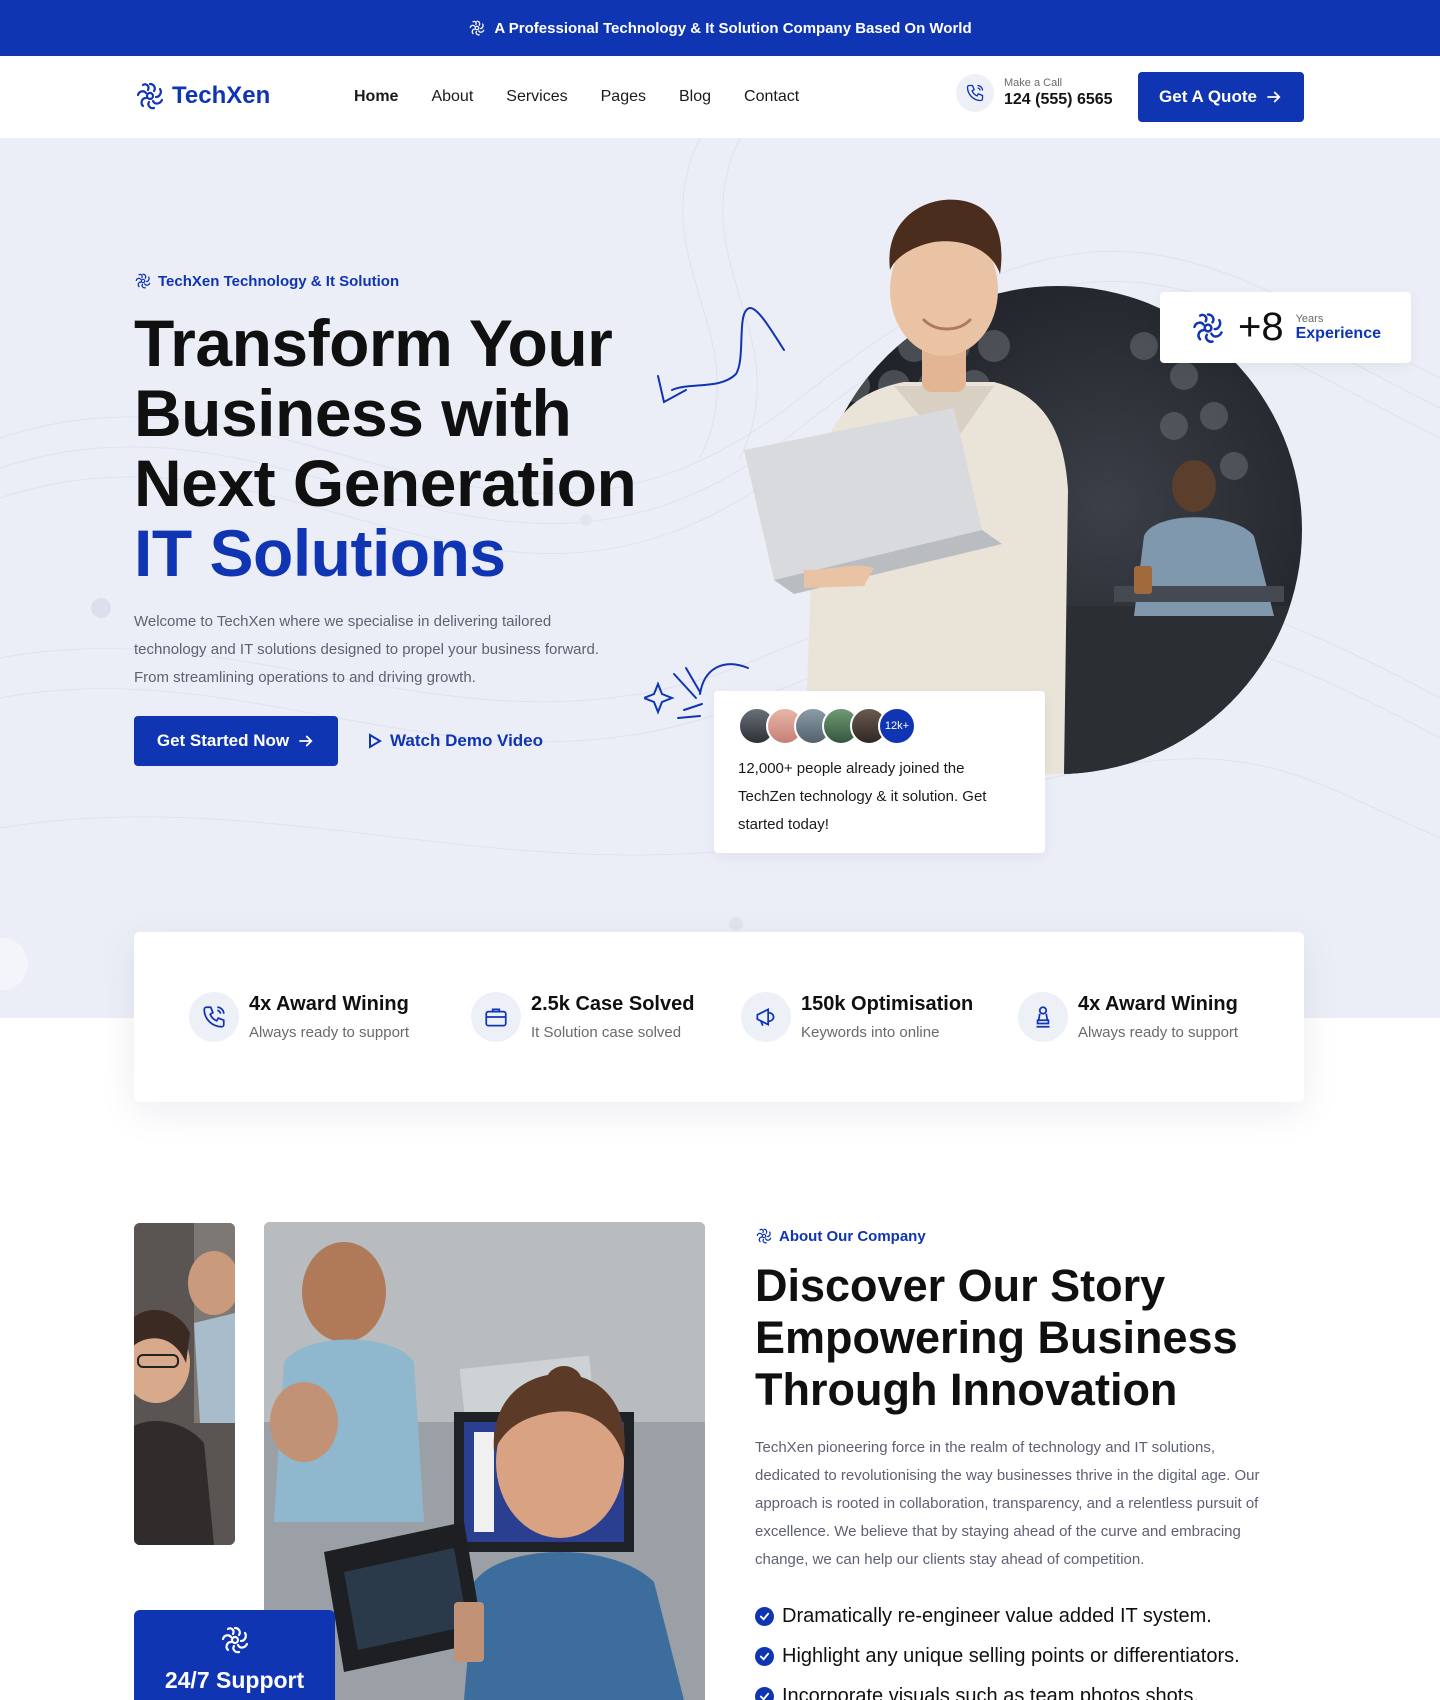  What do you see at coordinates (234, 1680) in the screenshot?
I see `support-label: 24/7 Support` at bounding box center [234, 1680].